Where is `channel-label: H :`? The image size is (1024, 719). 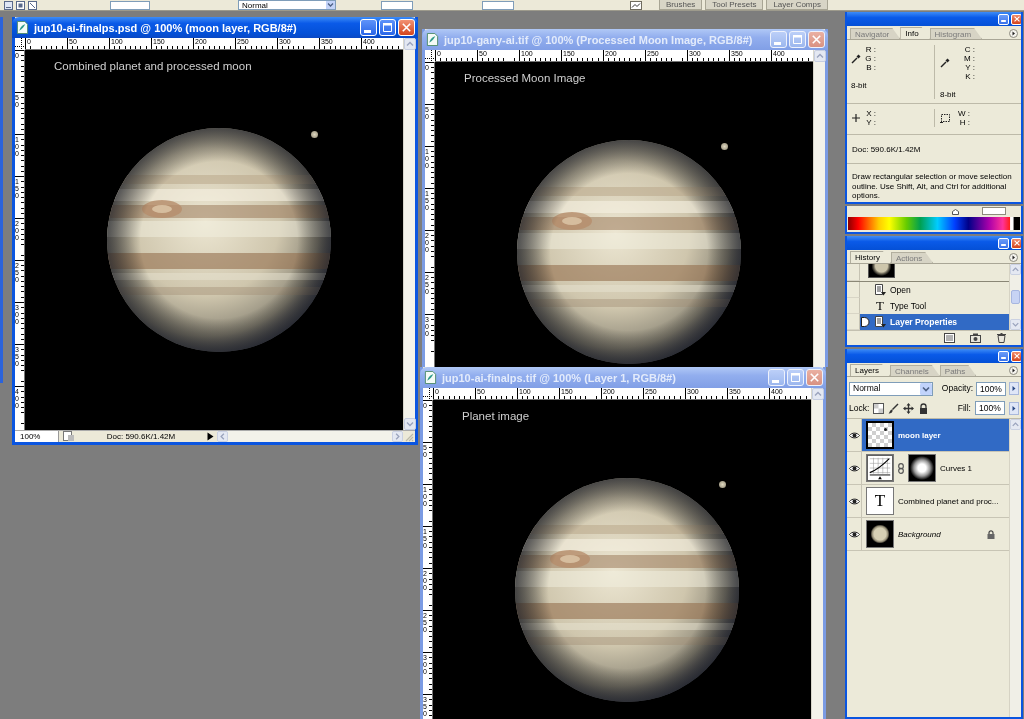 channel-label: H : is located at coordinates (964, 122).